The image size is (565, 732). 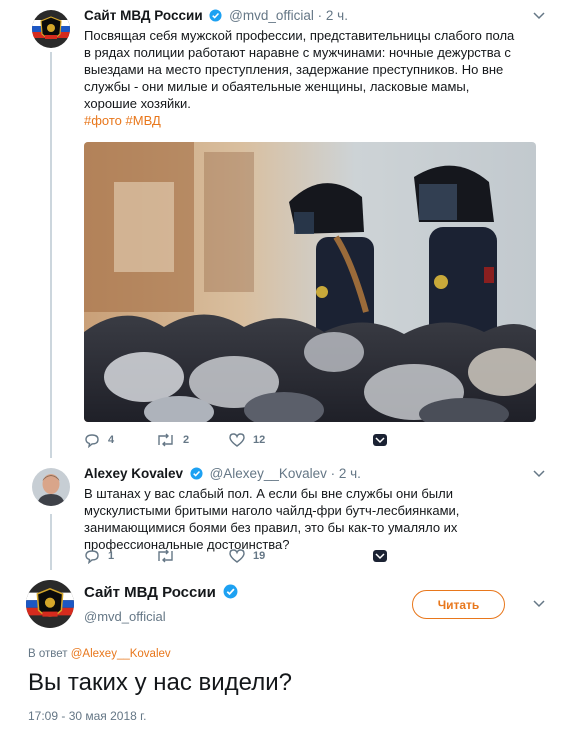 I want to click on reply-to-handle: @Alexey__Kovalev, so click(x=121, y=654).